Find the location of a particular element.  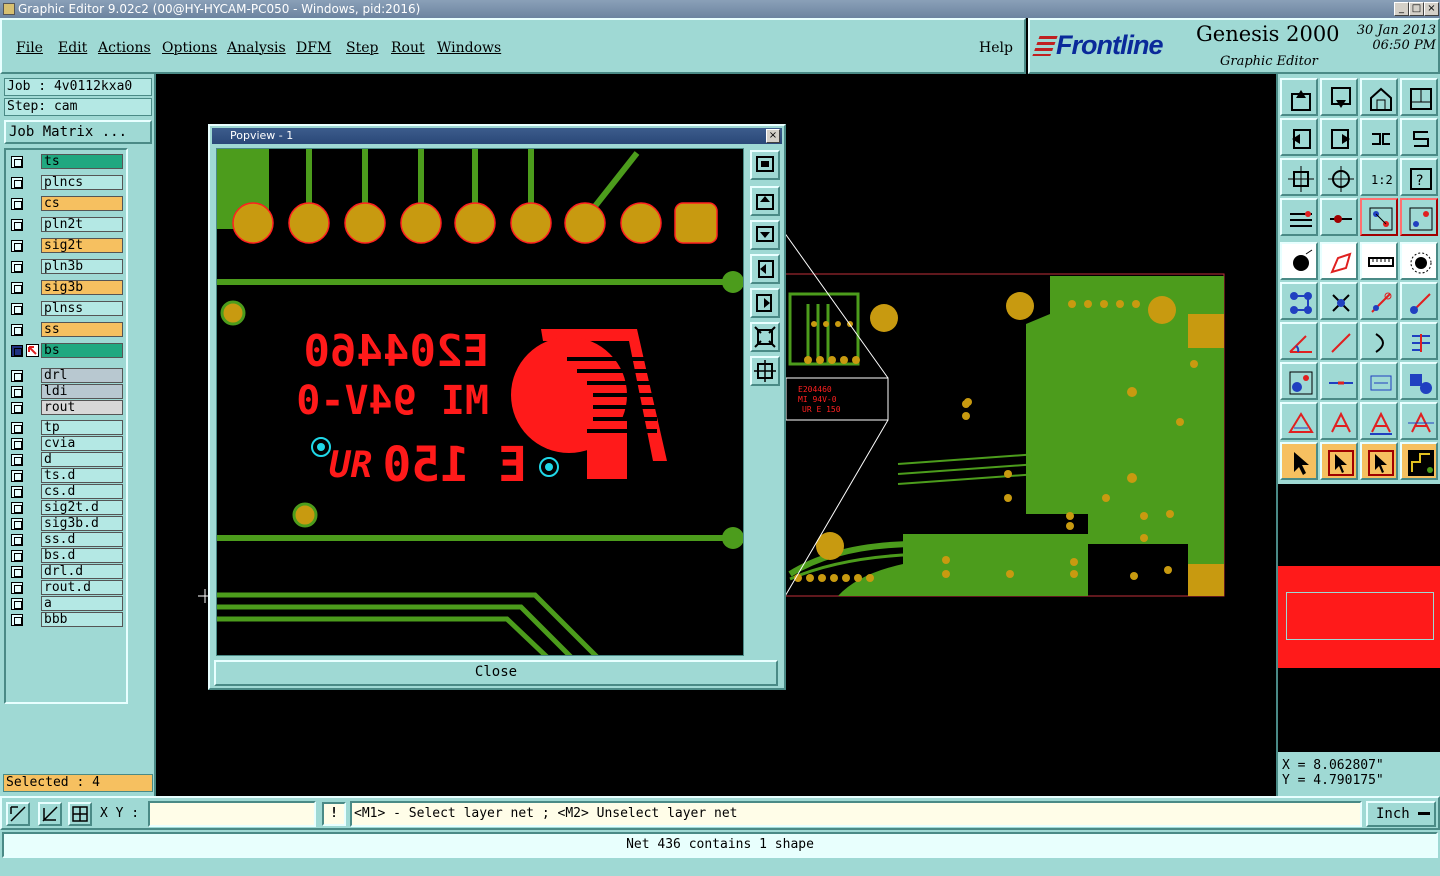

popview-close-button: Close is located at coordinates (496, 673).